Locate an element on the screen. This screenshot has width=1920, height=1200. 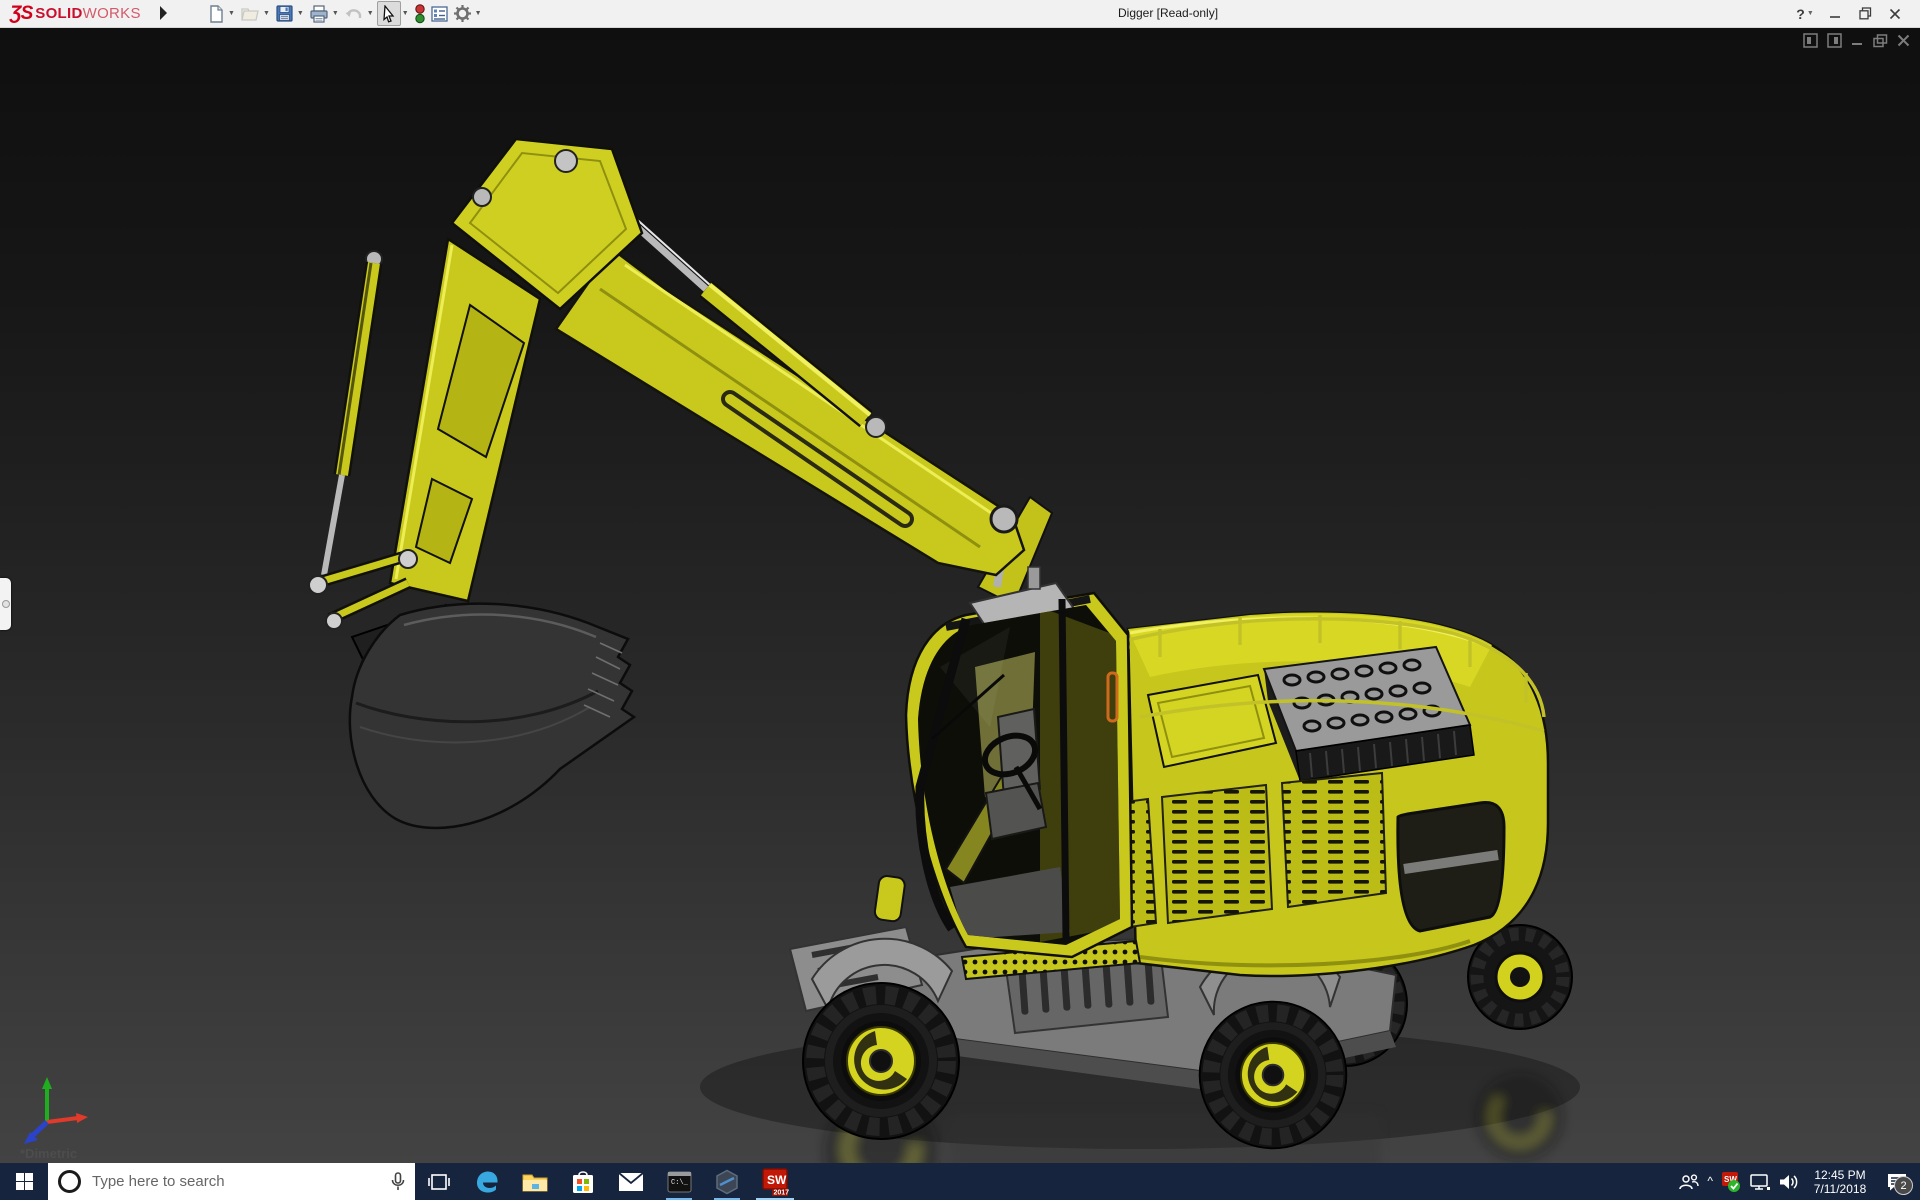
taskbar-mail is located at coordinates (631, 1181).